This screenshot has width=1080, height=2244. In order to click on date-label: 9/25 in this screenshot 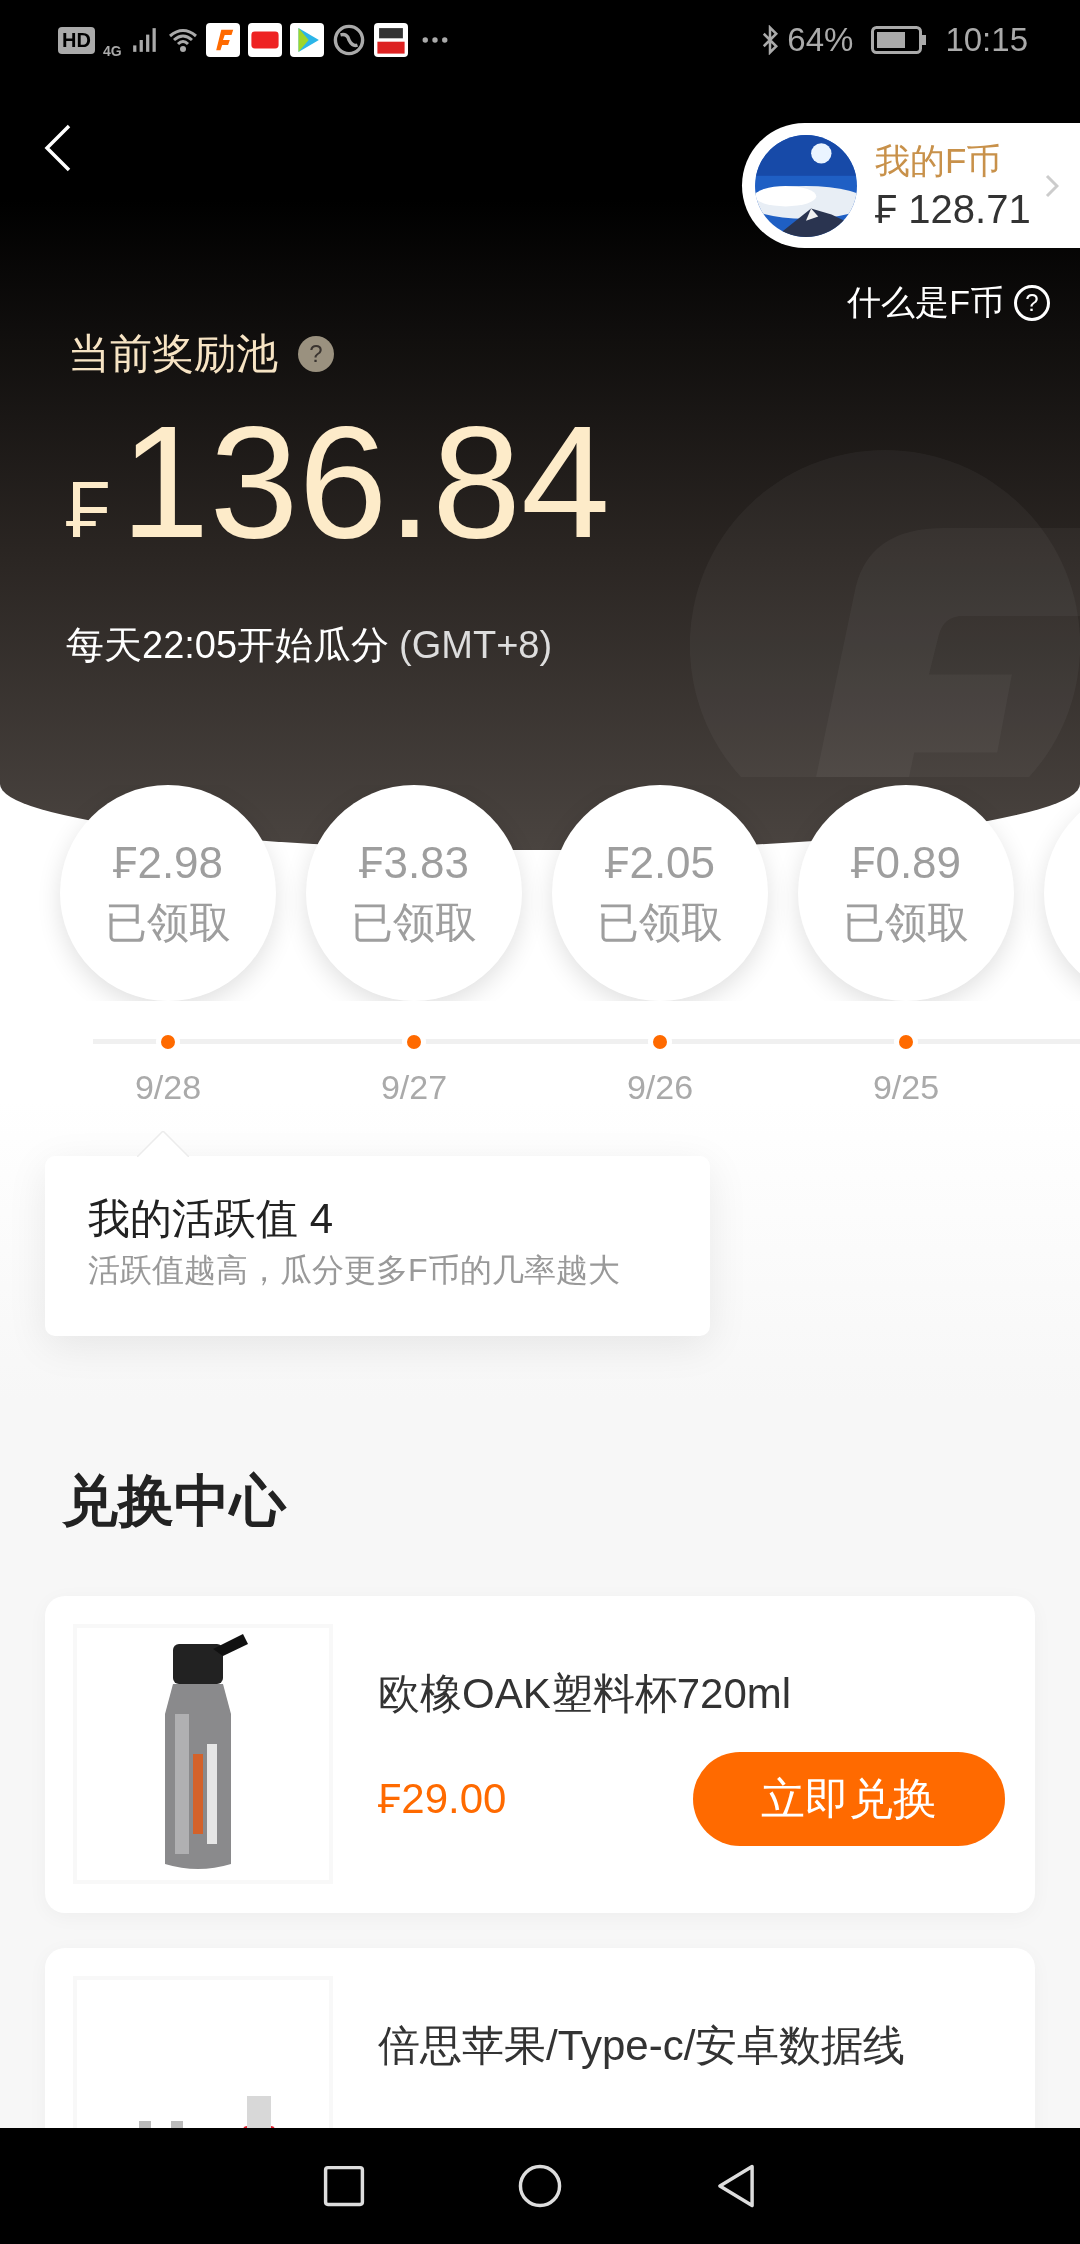, I will do `click(906, 1087)`.